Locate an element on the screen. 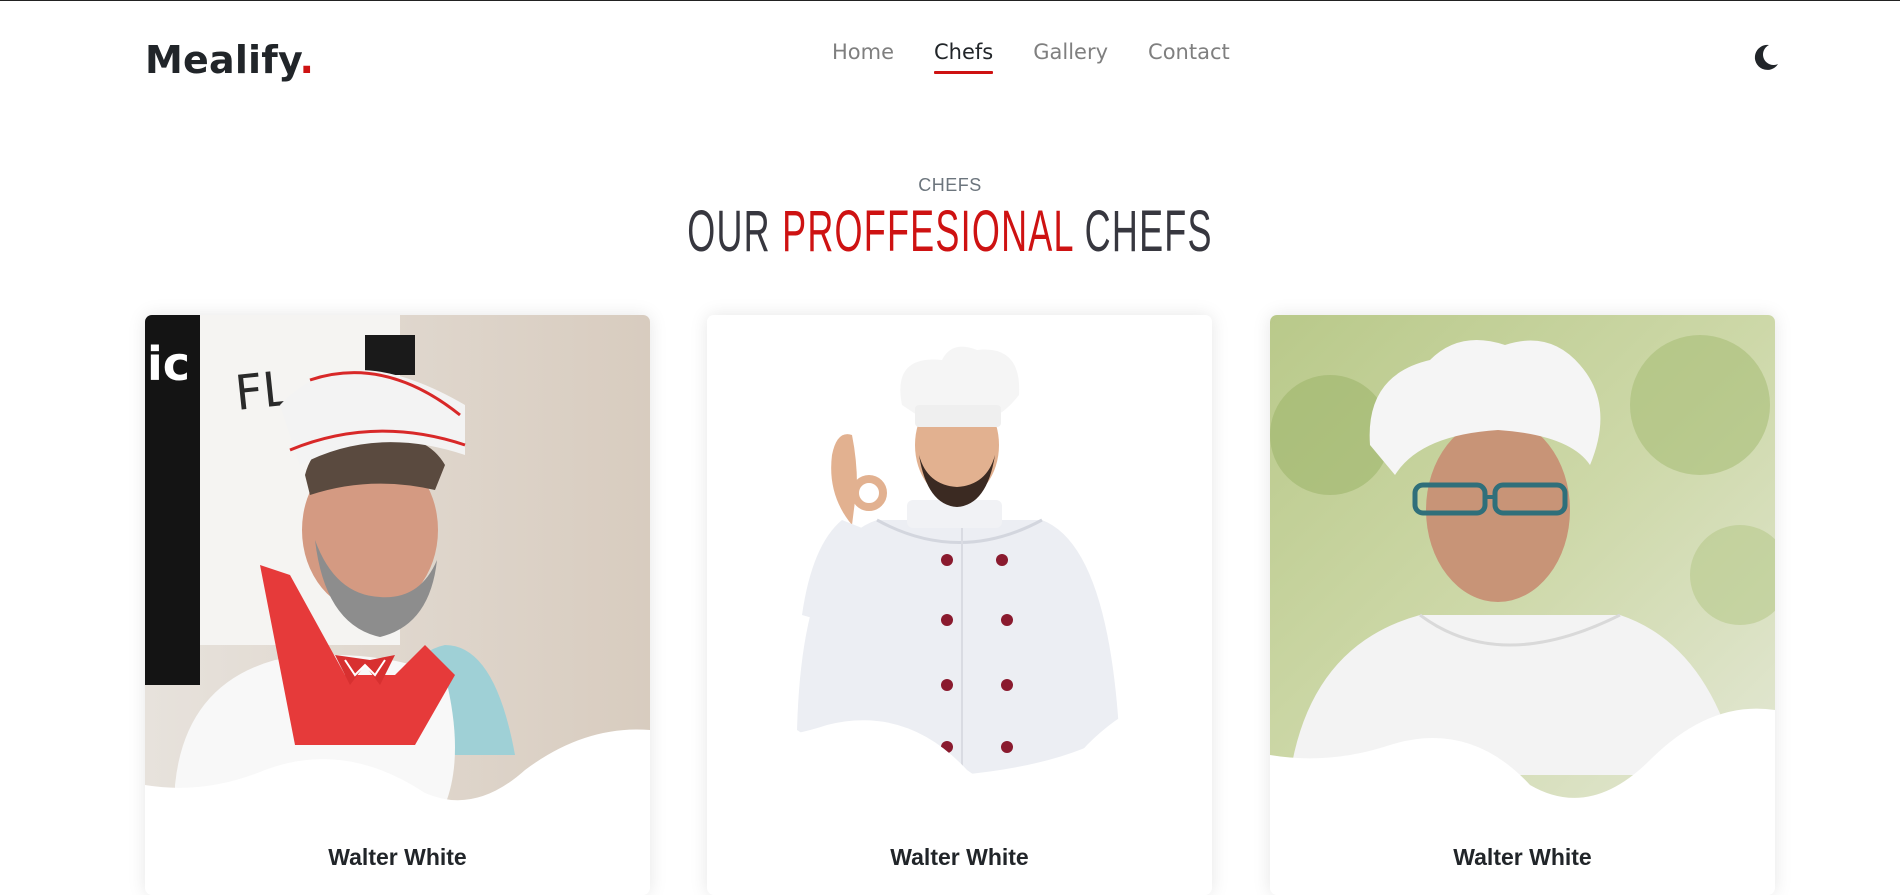 This screenshot has height=895, width=1900. section-title: OUR PROFFESIONAL CHEFS is located at coordinates (950, 231).